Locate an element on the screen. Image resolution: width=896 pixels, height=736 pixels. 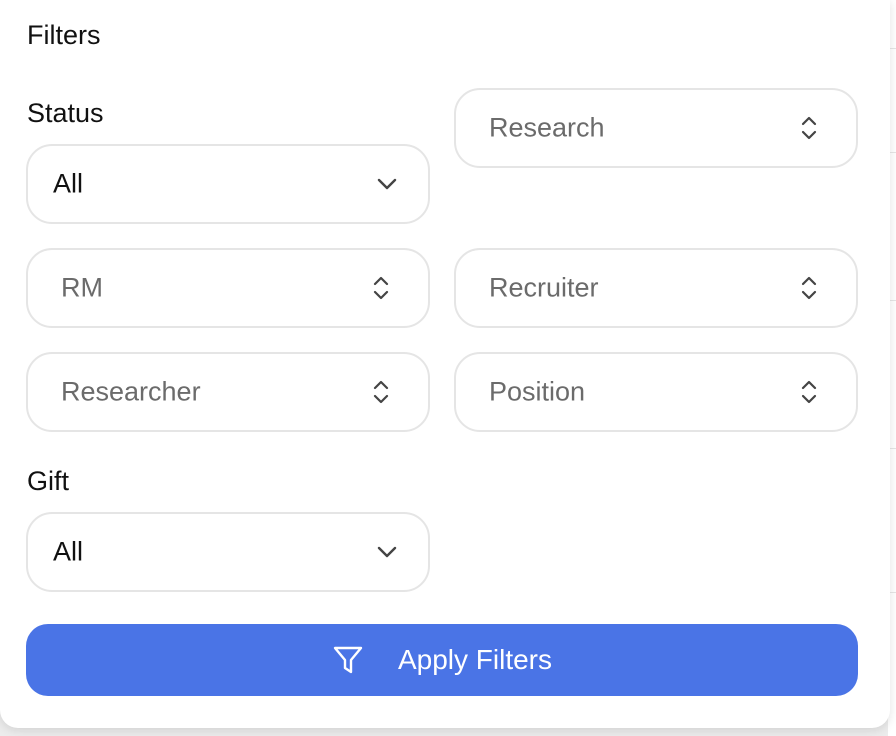
position-placeholder: Position is located at coordinates (537, 391).